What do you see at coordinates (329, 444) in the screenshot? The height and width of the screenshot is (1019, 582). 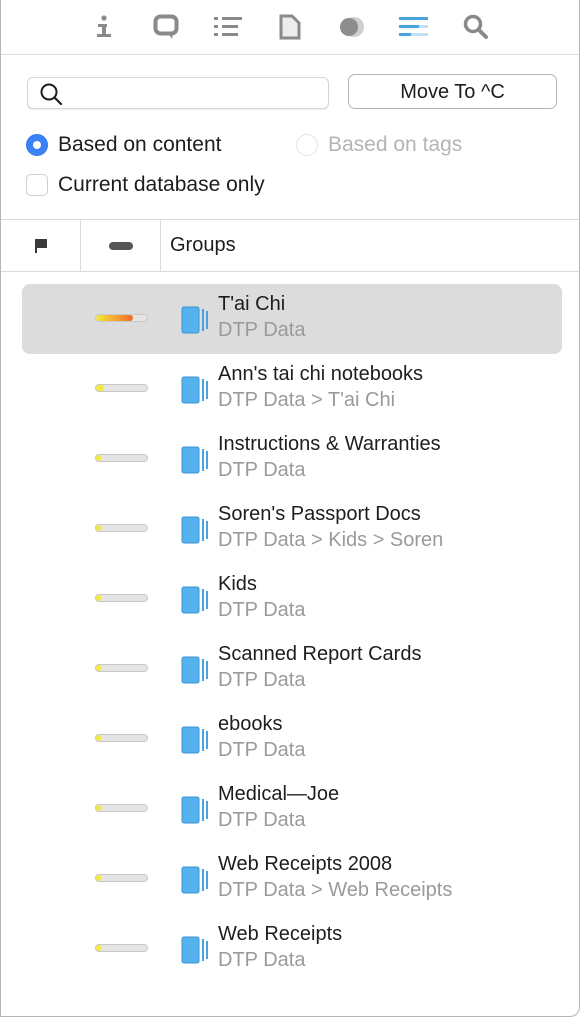 I see `group-title: Instructions & Warranties` at bounding box center [329, 444].